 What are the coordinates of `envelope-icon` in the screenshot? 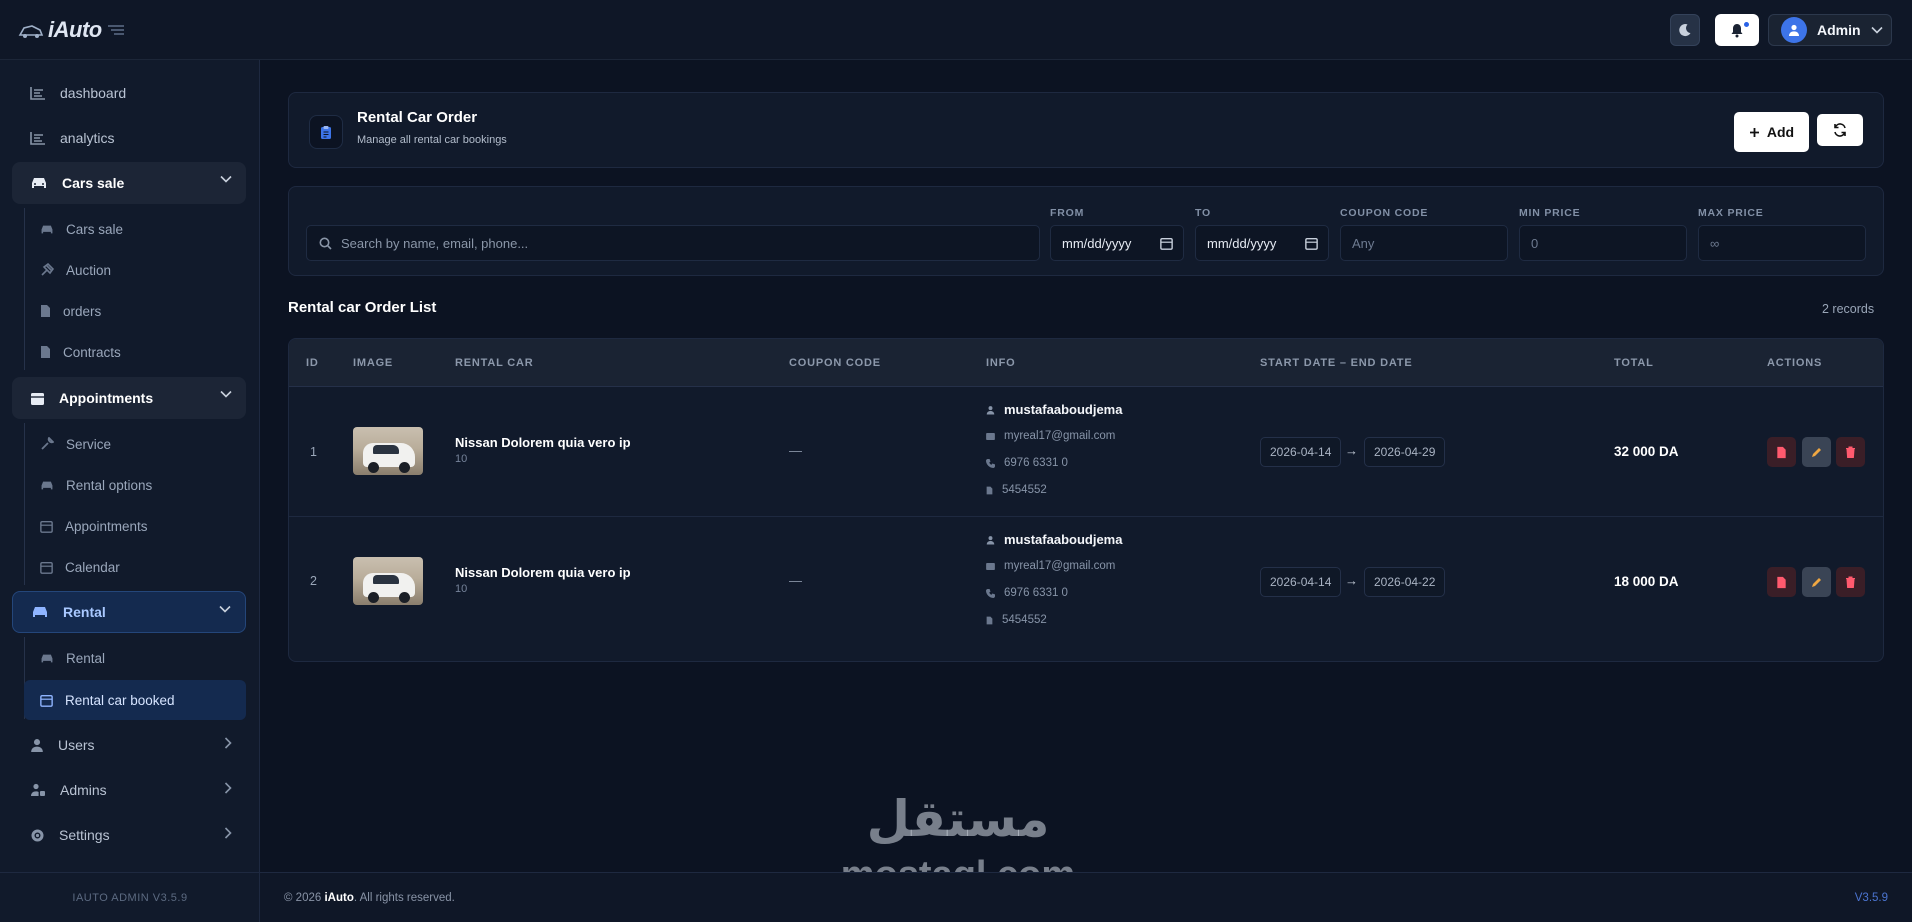 It's located at (990, 436).